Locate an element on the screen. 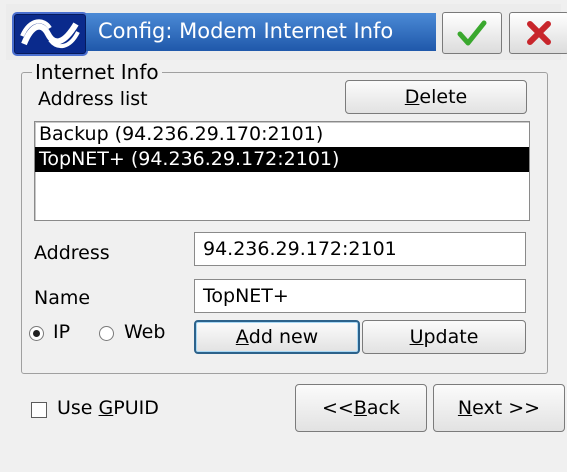 The image size is (567, 472). add-new-label: dd new is located at coordinates (283, 337).